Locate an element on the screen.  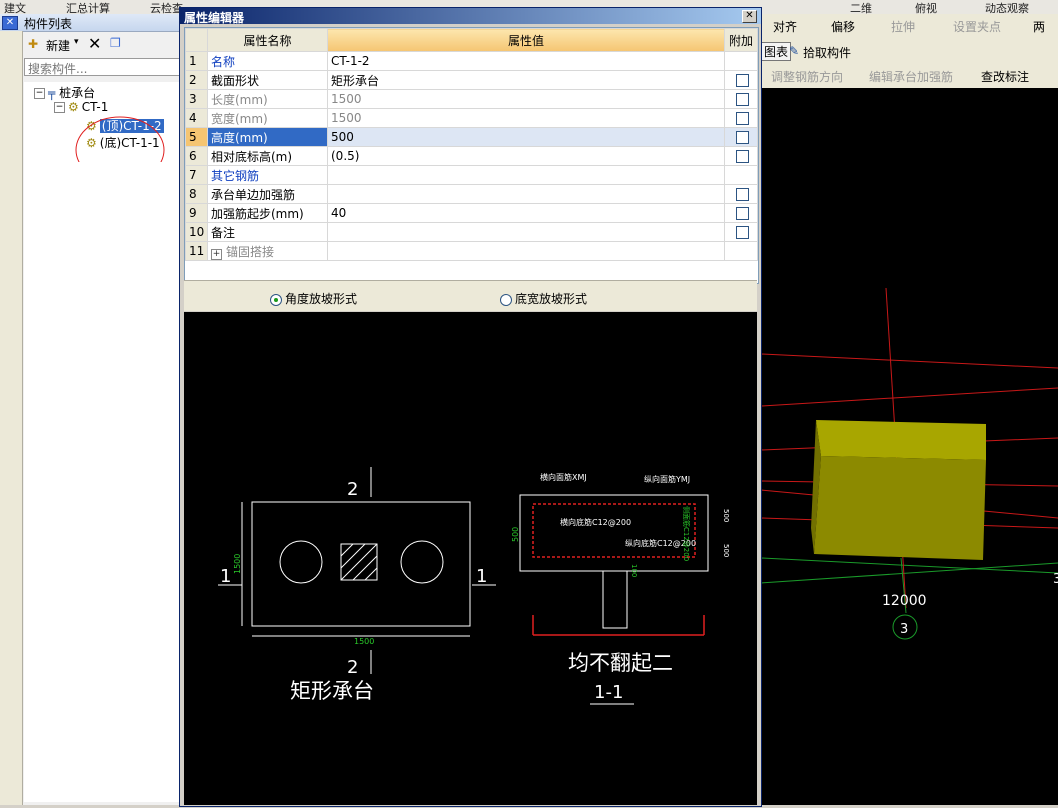
toolbar-item: 建文 is located at coordinates (15, 7).